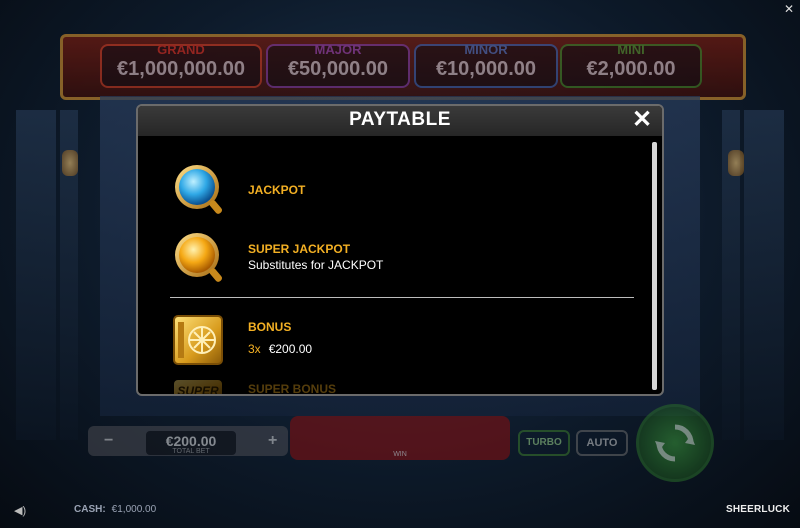 The width and height of the screenshot is (800, 528). What do you see at coordinates (181, 65) in the screenshot?
I see `jackpot-grand: GRAND €1,000,000.00` at bounding box center [181, 65].